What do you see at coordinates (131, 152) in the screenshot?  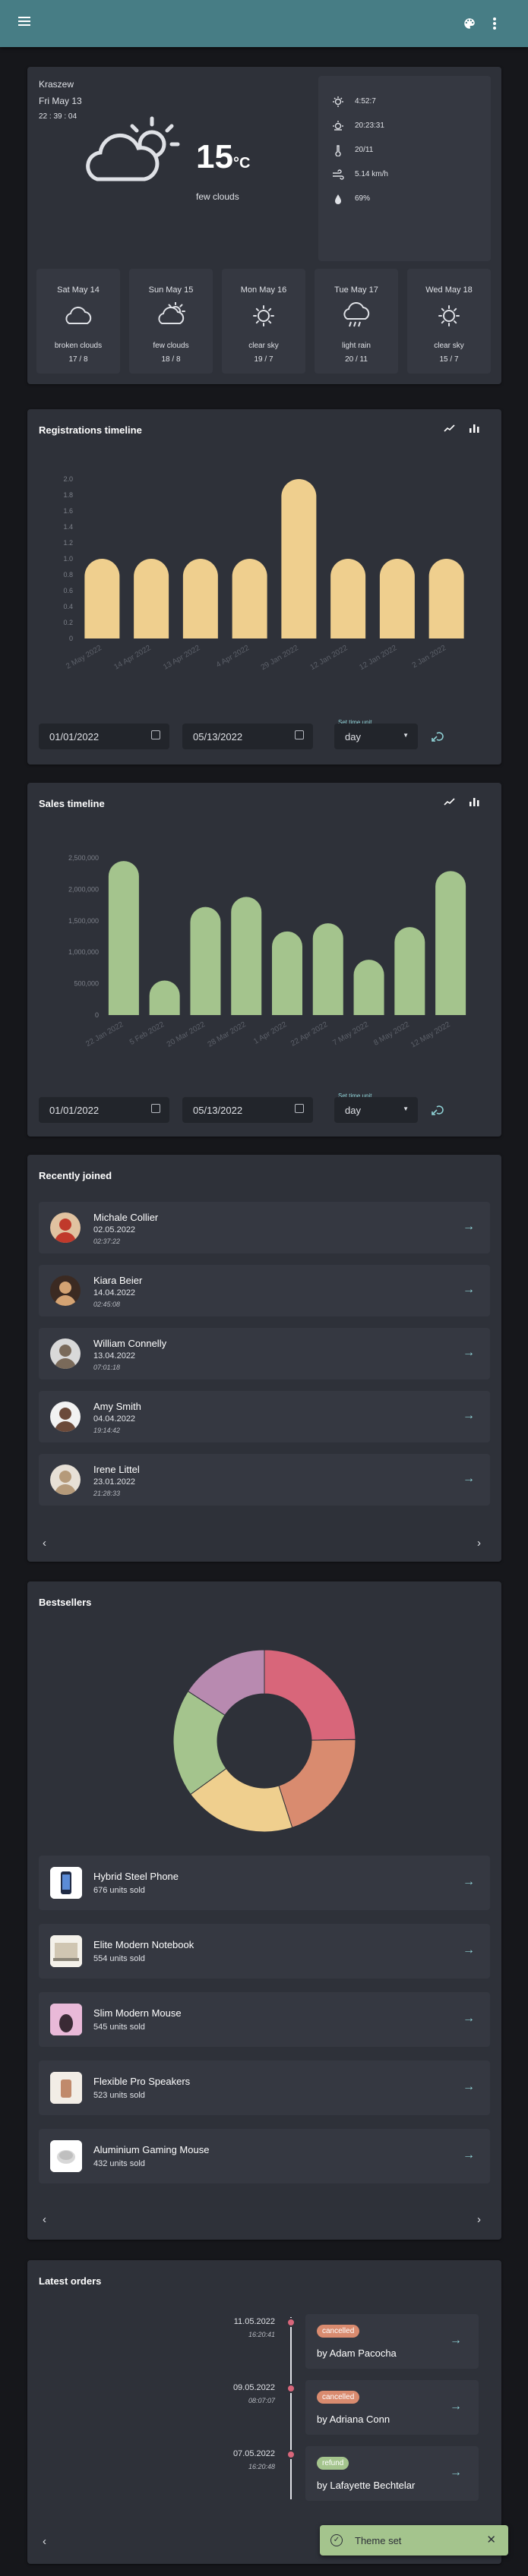 I see `weather-main-icon` at bounding box center [131, 152].